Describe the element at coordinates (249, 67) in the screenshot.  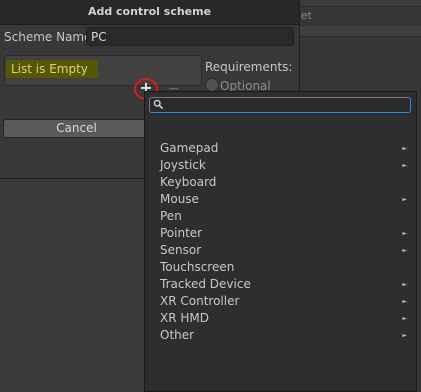
I see `requirements-label: Requirements:` at that location.